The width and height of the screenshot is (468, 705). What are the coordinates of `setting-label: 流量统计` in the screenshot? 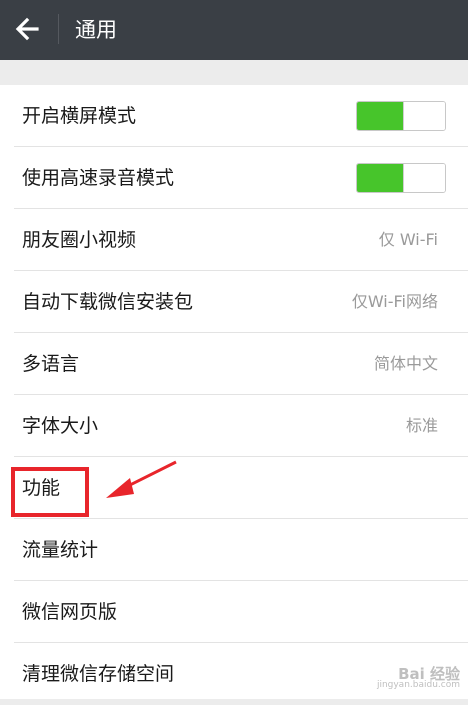 It's located at (60, 550).